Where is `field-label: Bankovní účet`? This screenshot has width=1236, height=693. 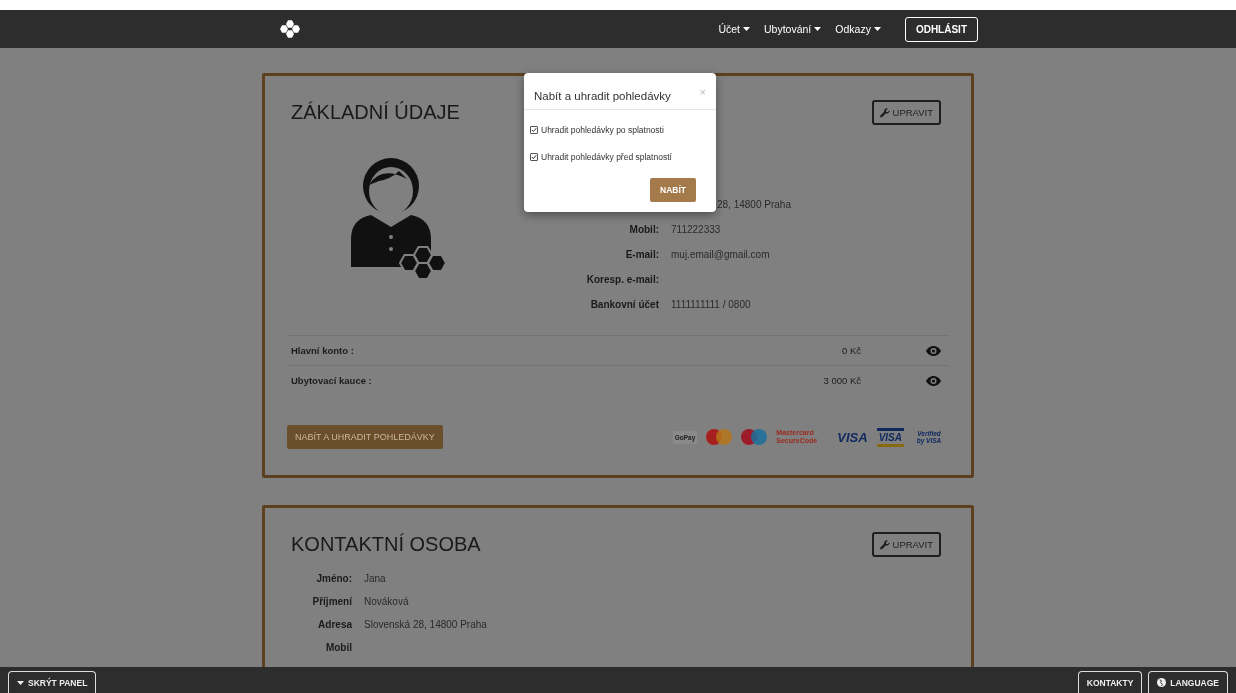
field-label: Bankovní účet is located at coordinates (624, 305).